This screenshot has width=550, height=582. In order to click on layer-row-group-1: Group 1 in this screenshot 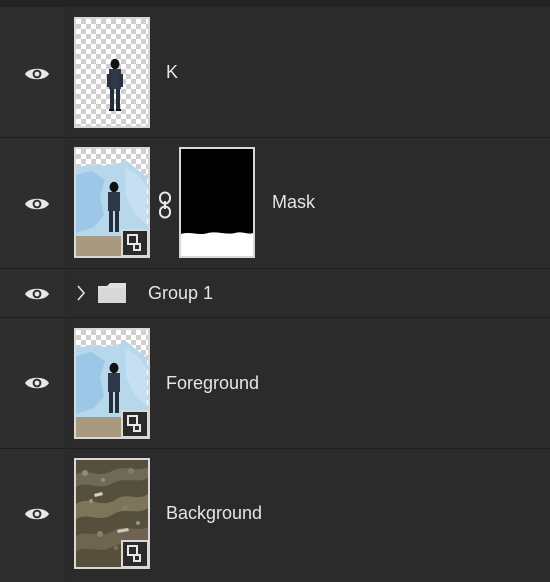, I will do `click(275, 293)`.